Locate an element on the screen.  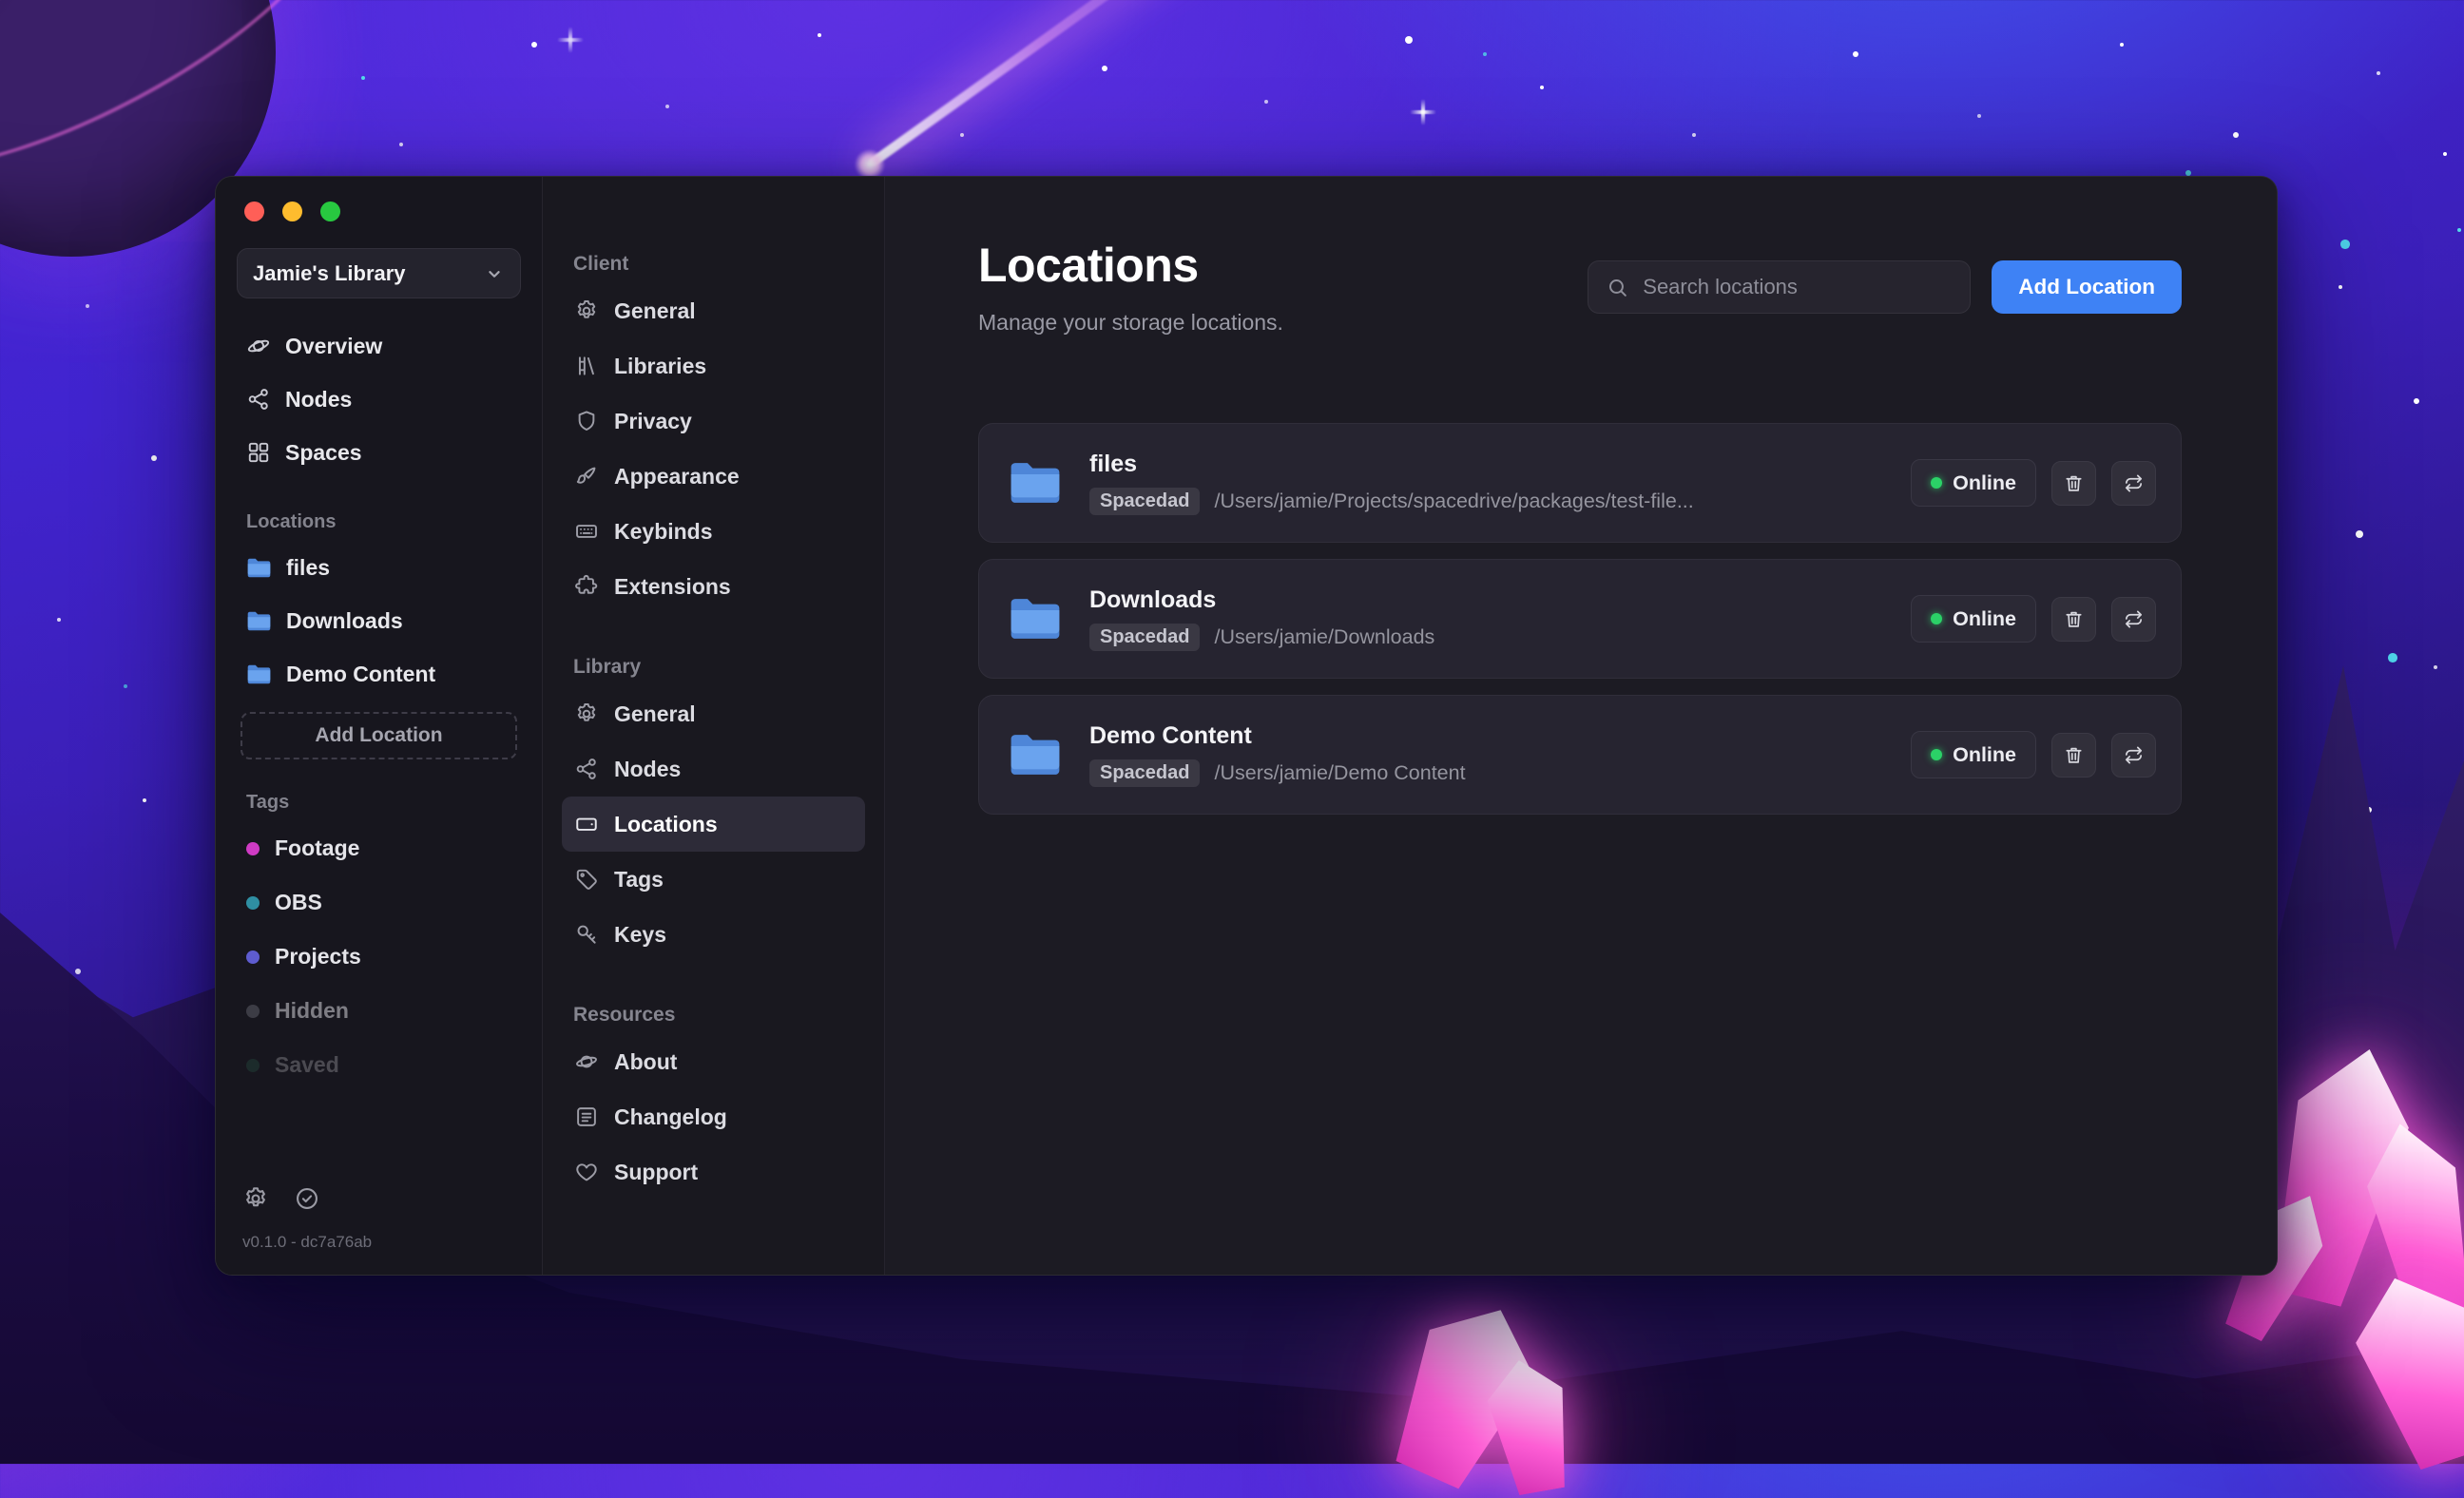
settings-item-label: Keys is located at coordinates (640, 934).